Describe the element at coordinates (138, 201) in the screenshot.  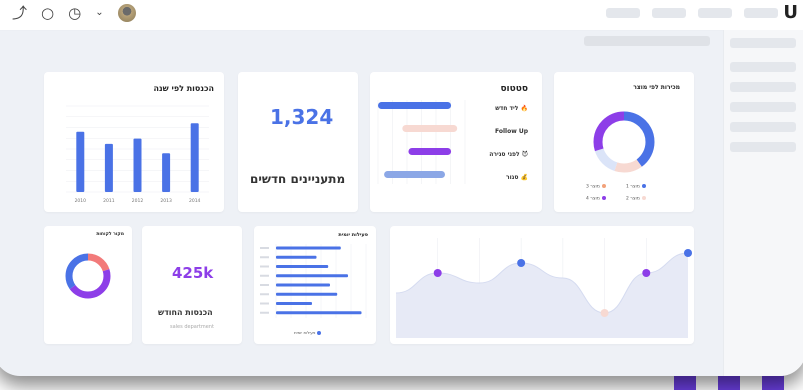
I see `x-tick-label: 2012` at that location.